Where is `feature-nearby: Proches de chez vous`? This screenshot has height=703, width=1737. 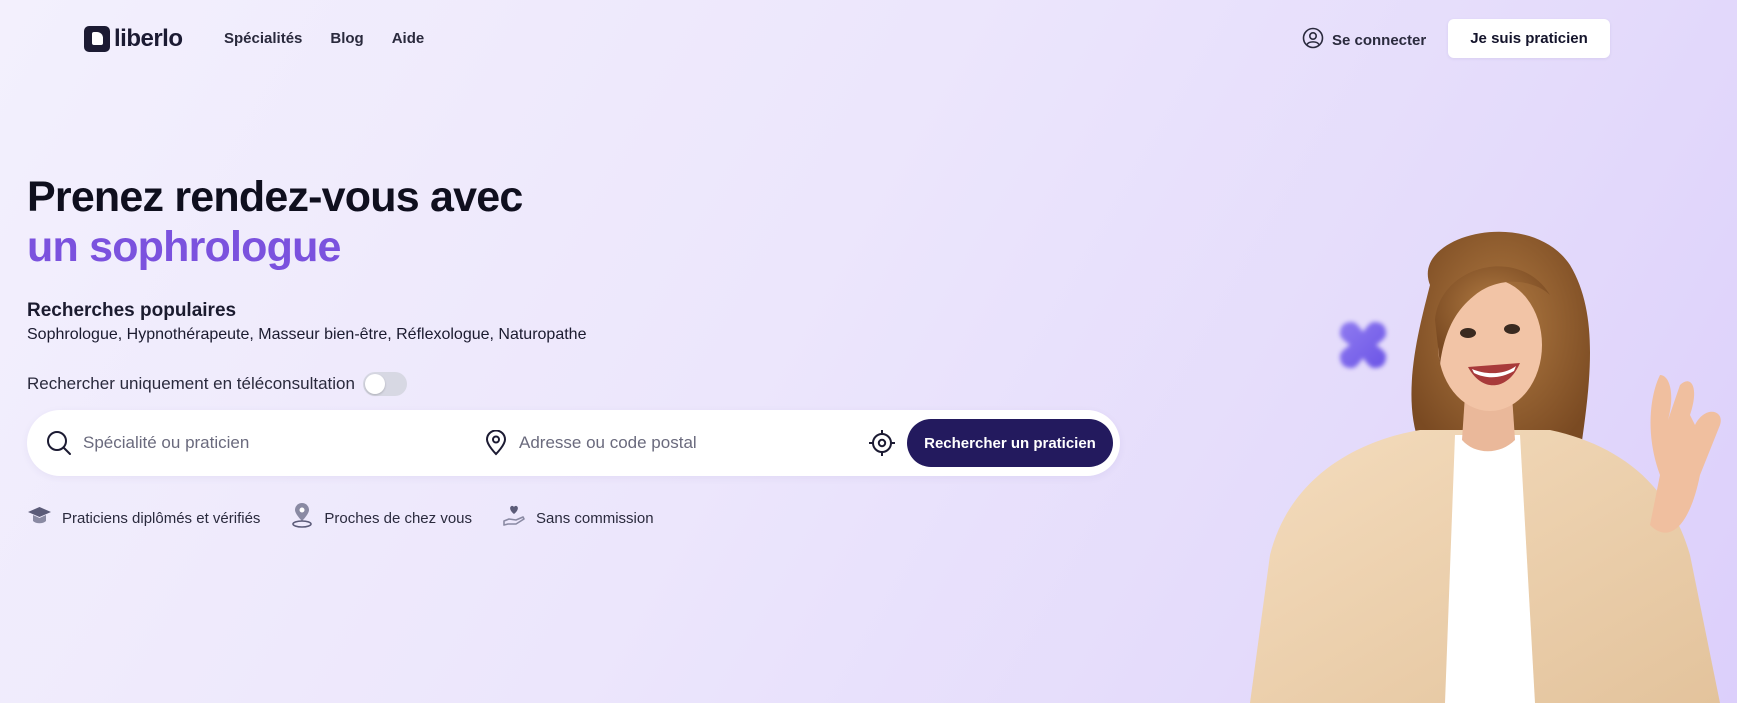 feature-nearby: Proches de chez vous is located at coordinates (381, 518).